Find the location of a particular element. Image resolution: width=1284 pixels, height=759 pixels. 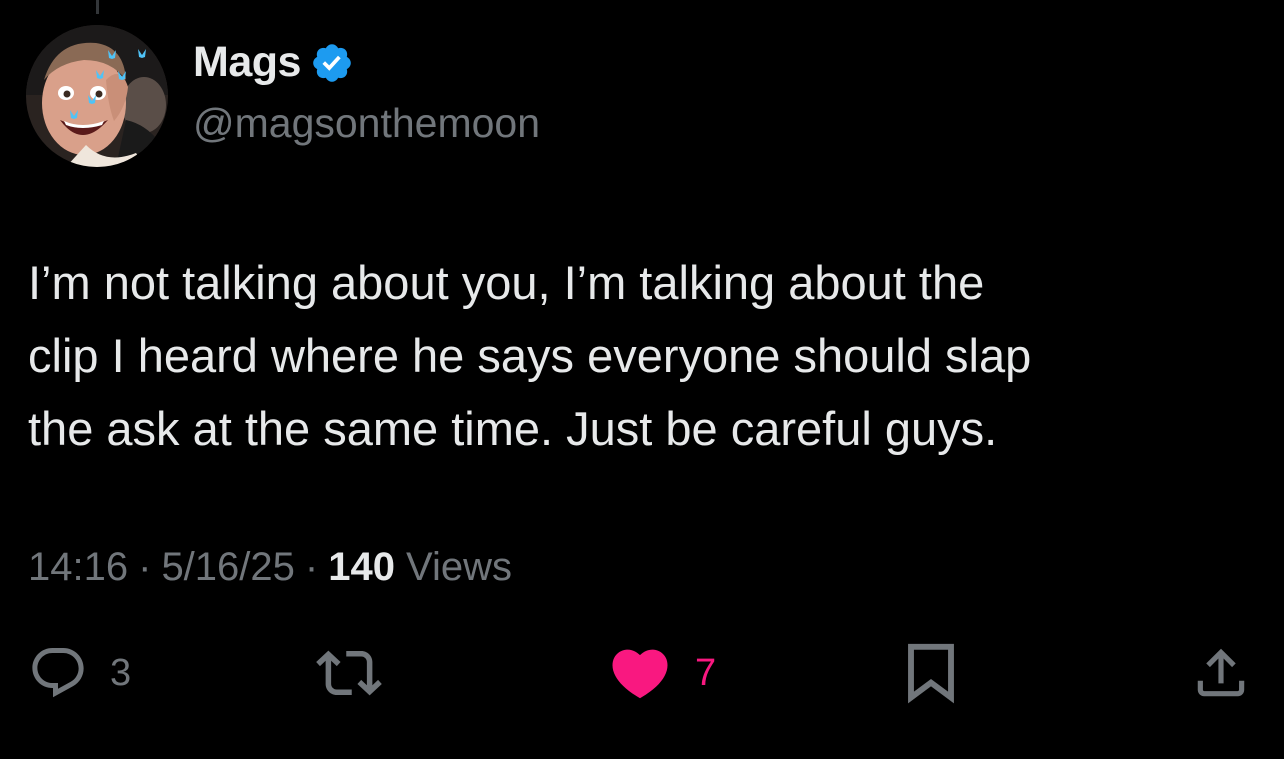

bookmark-icon is located at coordinates (931, 673).